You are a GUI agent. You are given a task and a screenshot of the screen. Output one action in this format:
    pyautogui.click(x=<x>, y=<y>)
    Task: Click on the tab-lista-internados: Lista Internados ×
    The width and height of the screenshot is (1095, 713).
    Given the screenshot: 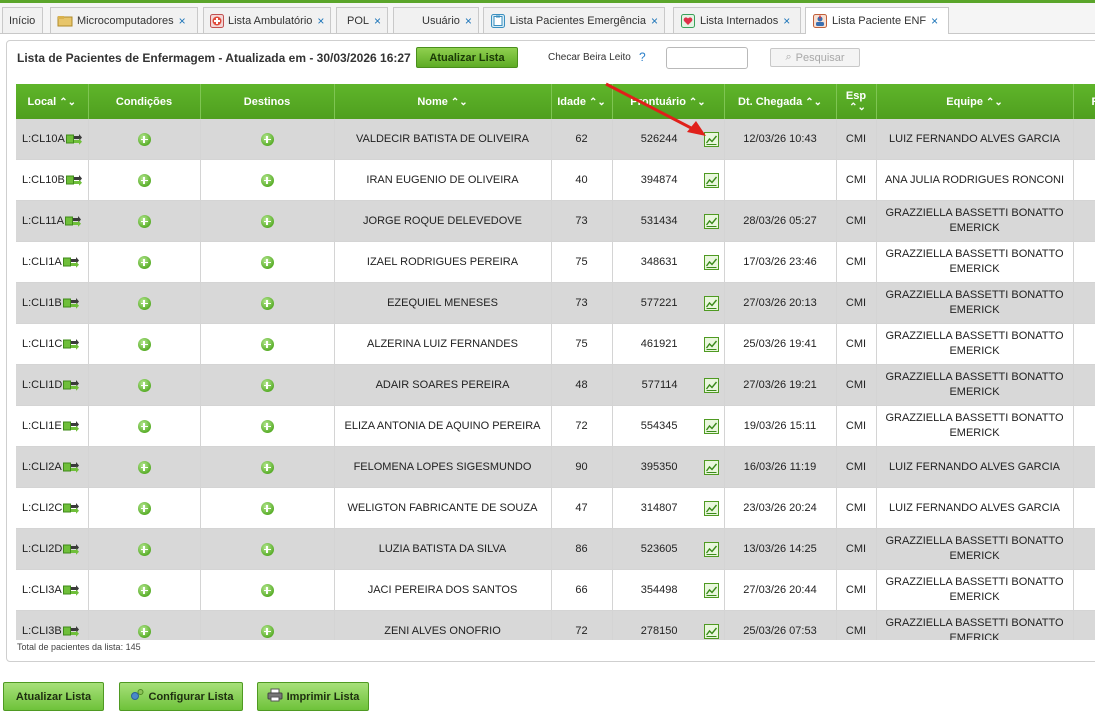 What is the action you would take?
    pyautogui.click(x=737, y=20)
    